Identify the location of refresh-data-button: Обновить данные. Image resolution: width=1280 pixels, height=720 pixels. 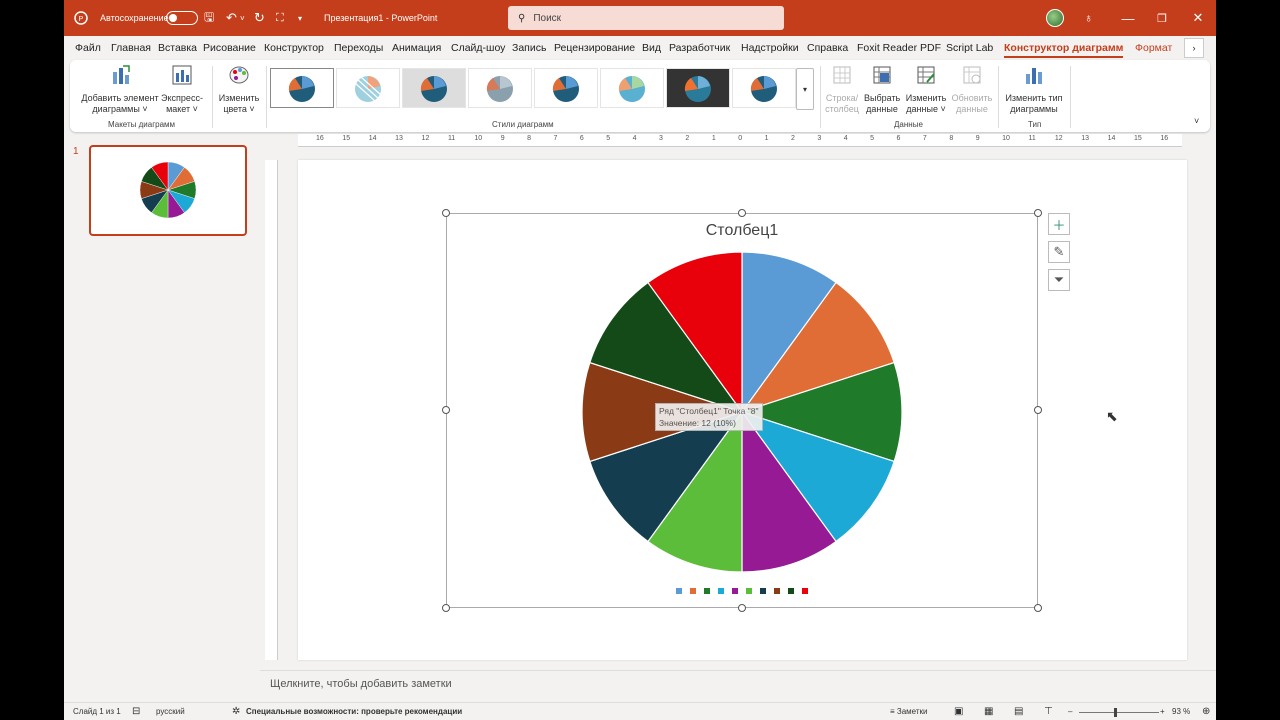
(972, 89).